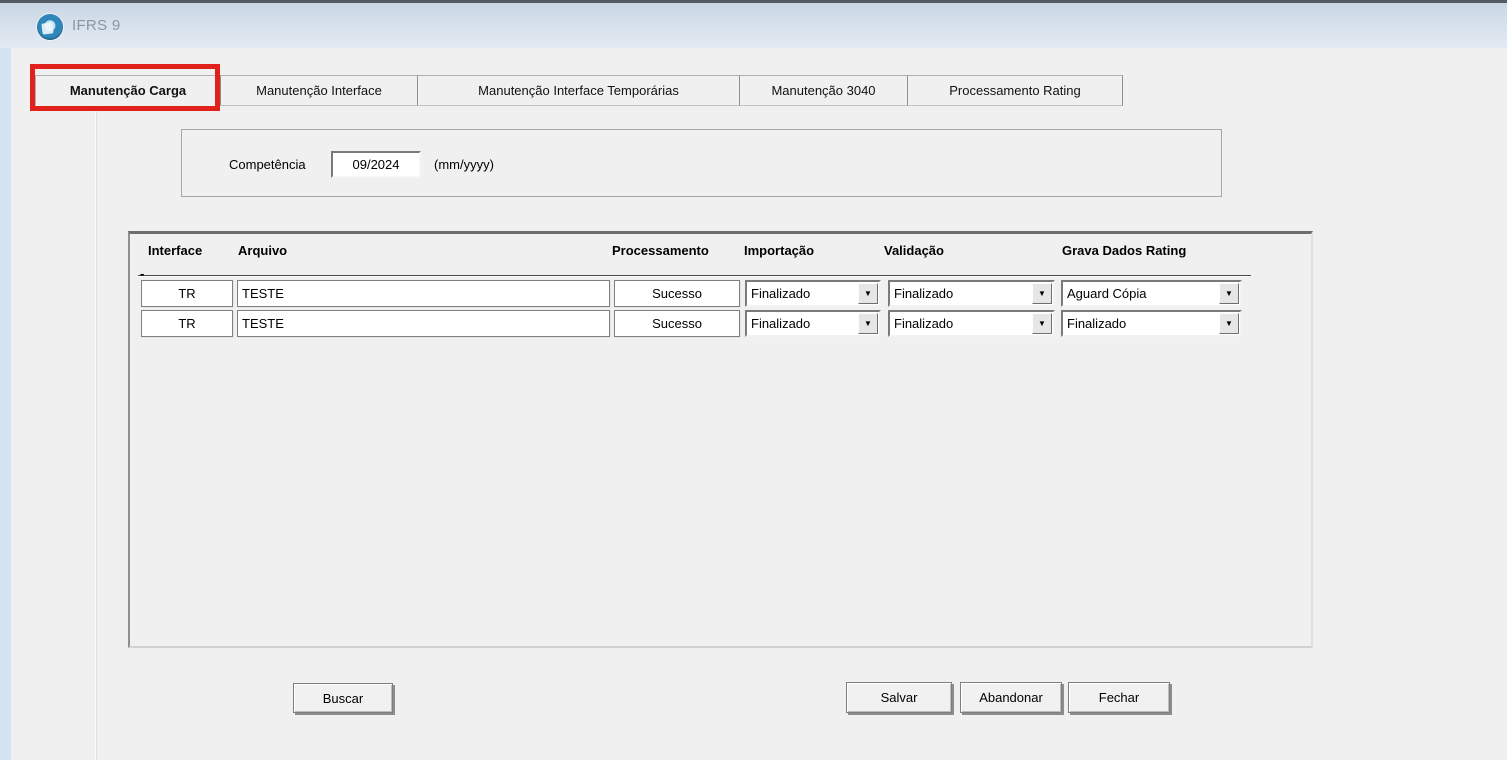 The image size is (1507, 760). Describe the element at coordinates (175, 250) in the screenshot. I see `column-header-interface: Interface` at that location.